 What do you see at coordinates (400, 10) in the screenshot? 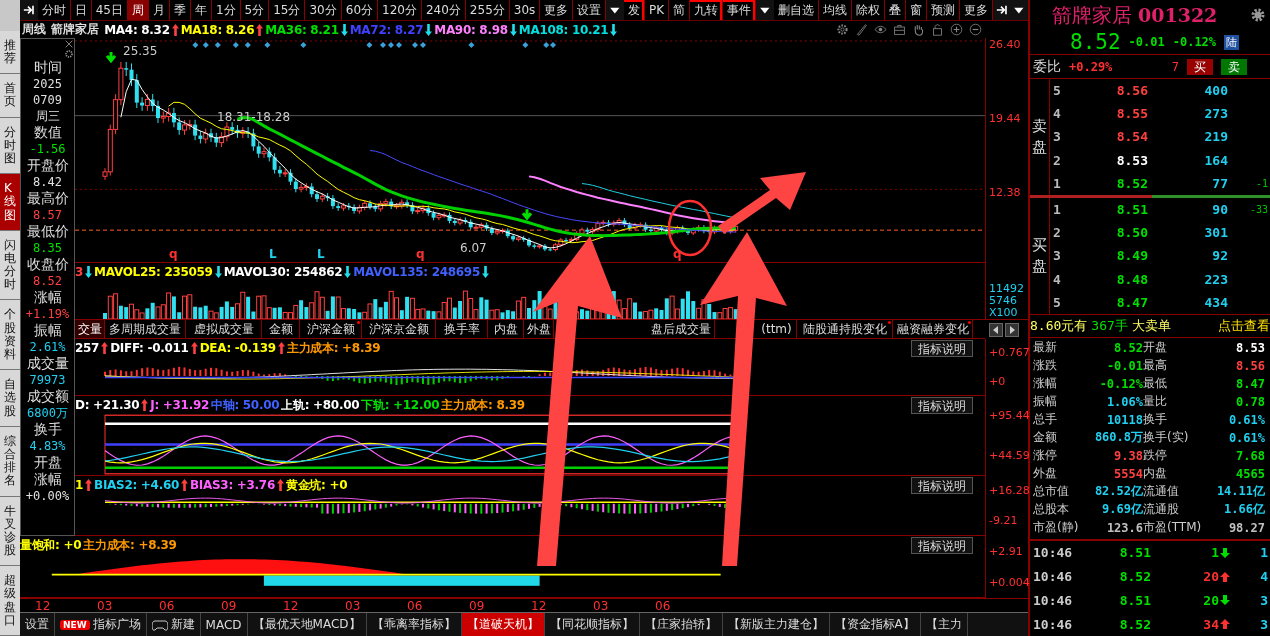
I see `period-tab: 120分` at bounding box center [400, 10].